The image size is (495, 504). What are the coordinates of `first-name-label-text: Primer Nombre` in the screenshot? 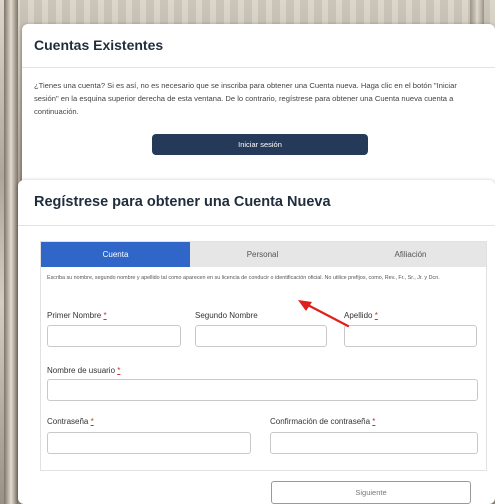 It's located at (74, 315).